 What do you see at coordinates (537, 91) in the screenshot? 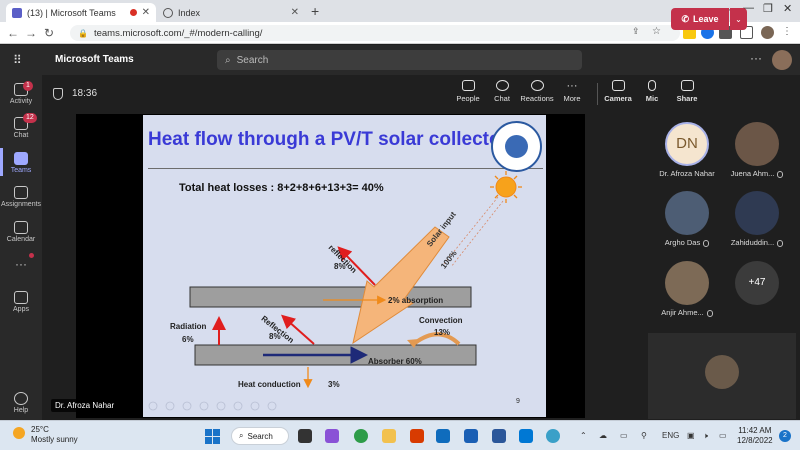
I see `reactions-button: Reactions` at bounding box center [537, 91].